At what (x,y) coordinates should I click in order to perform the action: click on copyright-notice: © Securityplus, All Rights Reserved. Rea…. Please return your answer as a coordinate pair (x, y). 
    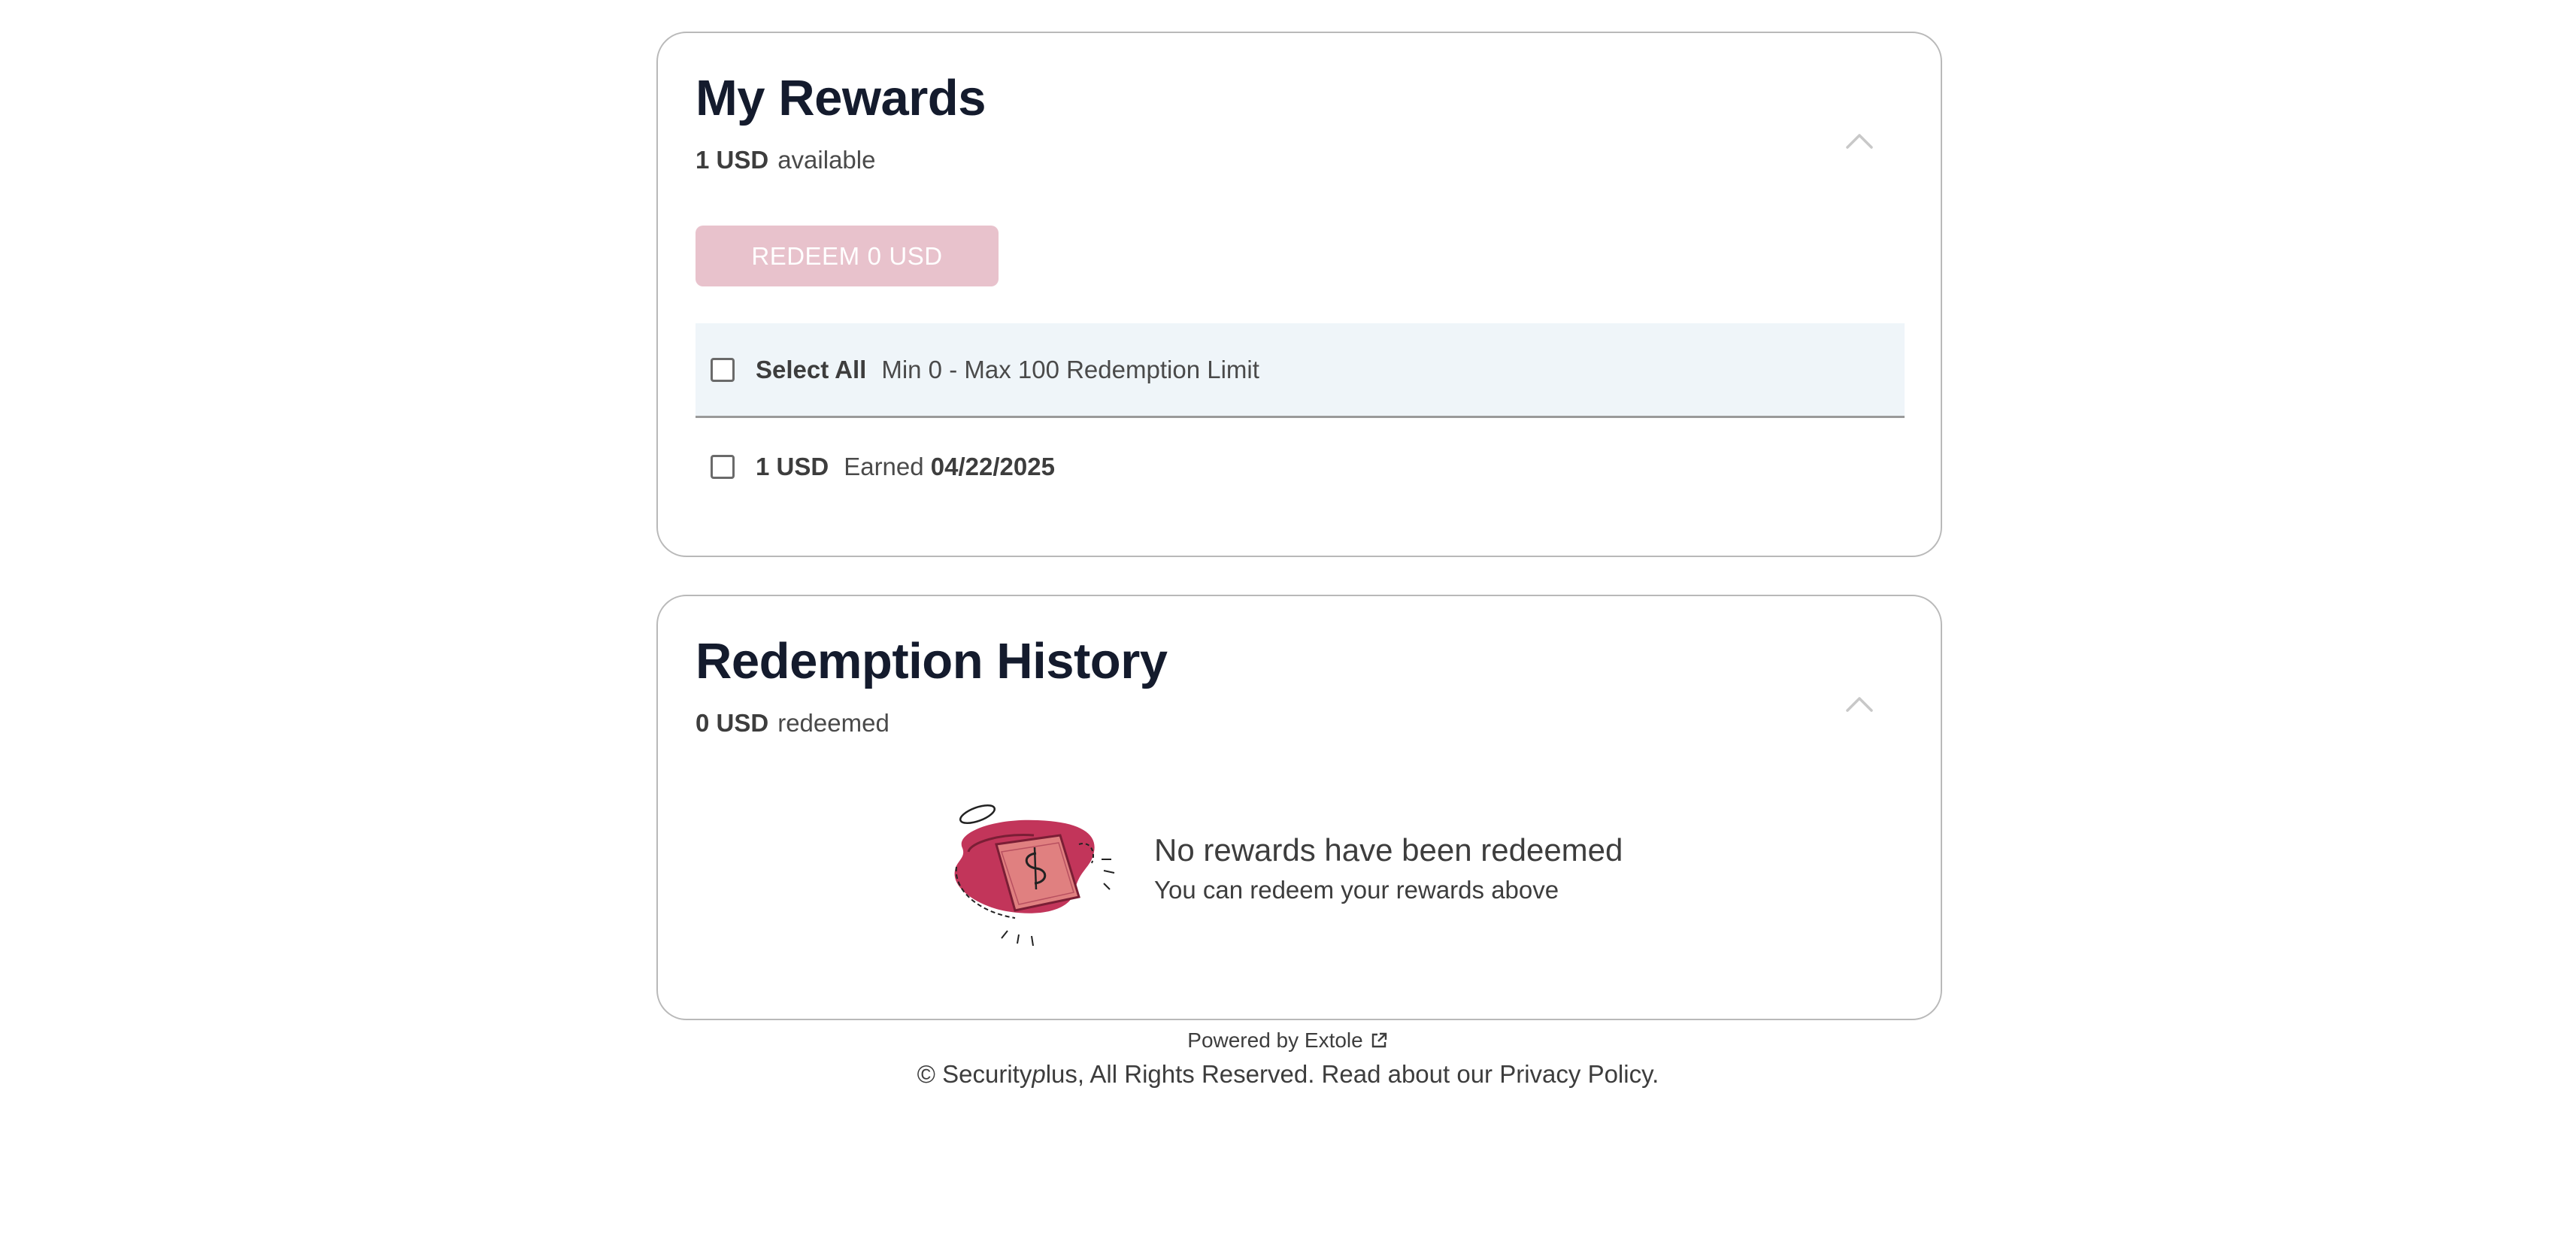
    Looking at the image, I should click on (1288, 1074).